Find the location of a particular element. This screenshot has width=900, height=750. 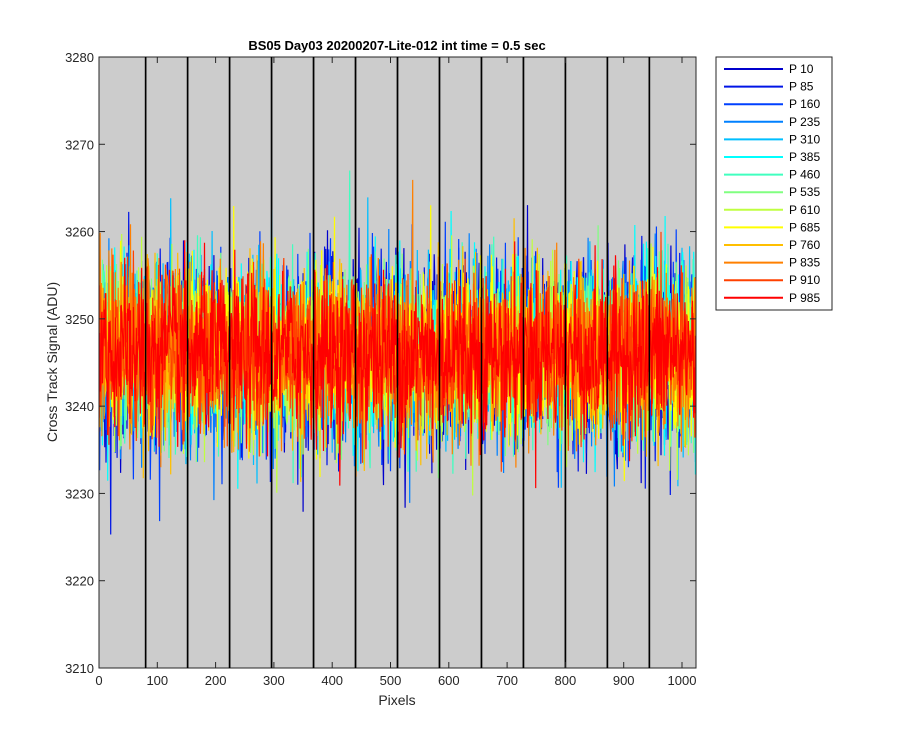

y-tick-label: 3270 is located at coordinates (79, 144).